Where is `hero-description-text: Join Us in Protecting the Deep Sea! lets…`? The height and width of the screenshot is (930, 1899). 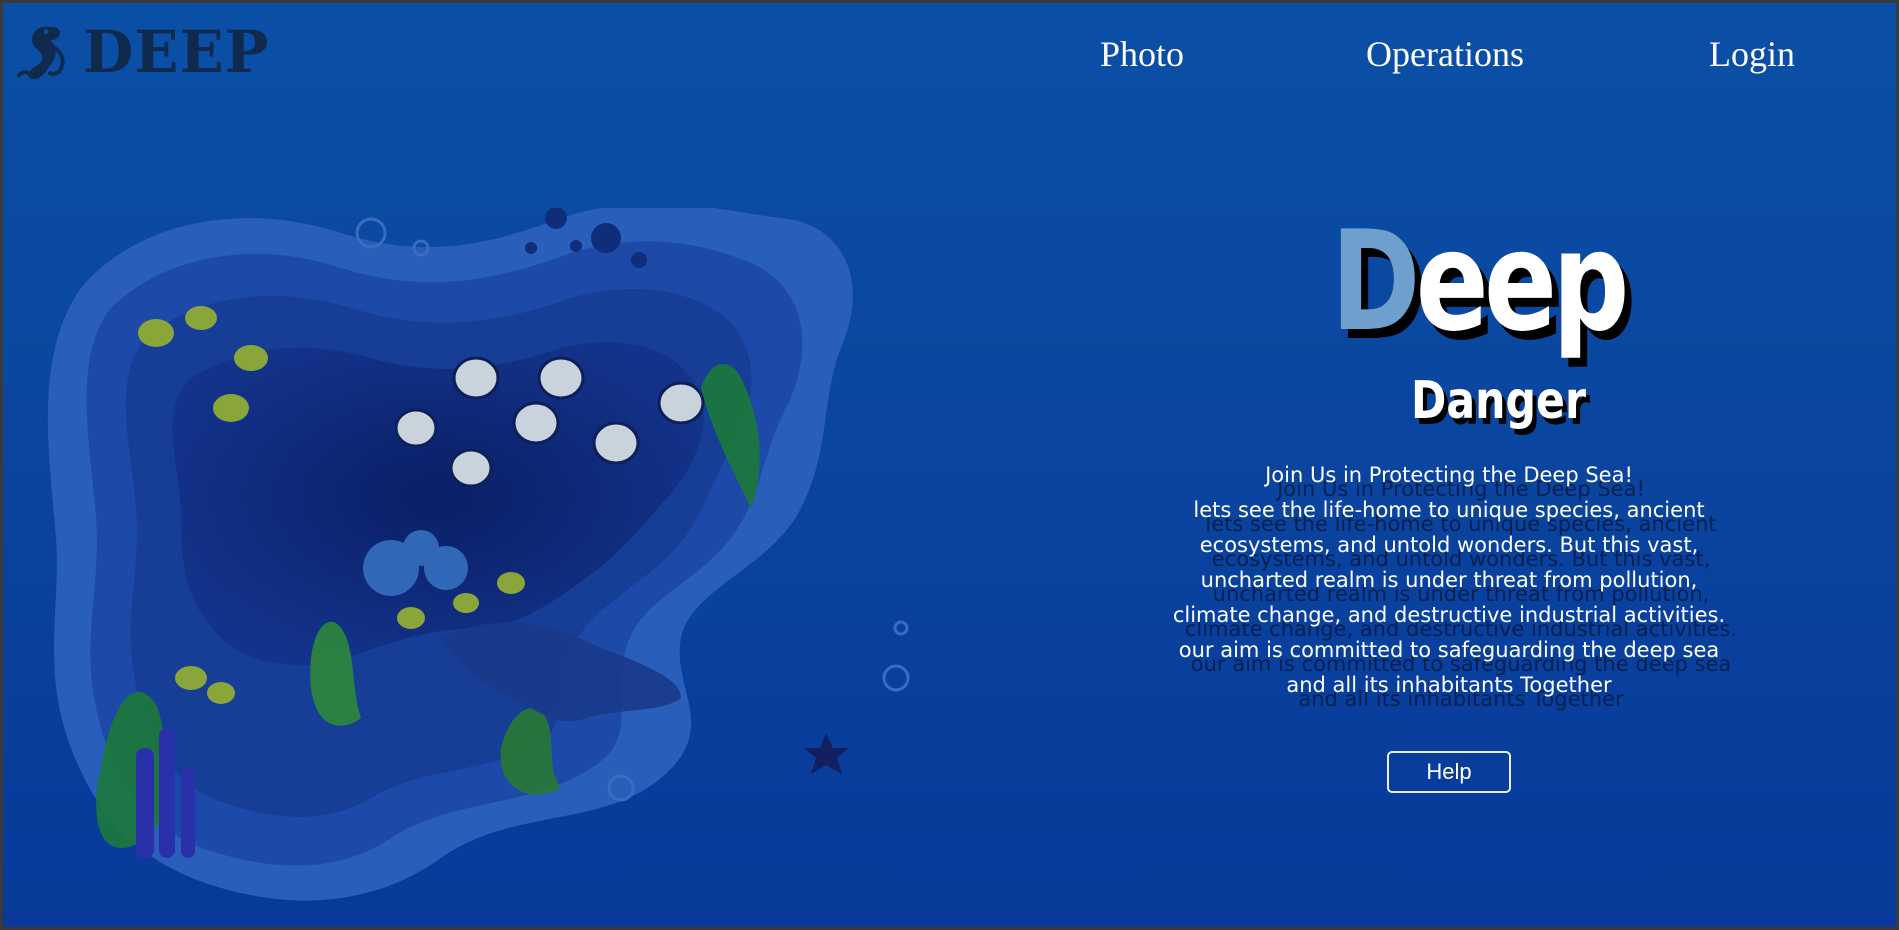 hero-description-text: Join Us in Protecting the Deep Sea! lets… is located at coordinates (1449, 580).